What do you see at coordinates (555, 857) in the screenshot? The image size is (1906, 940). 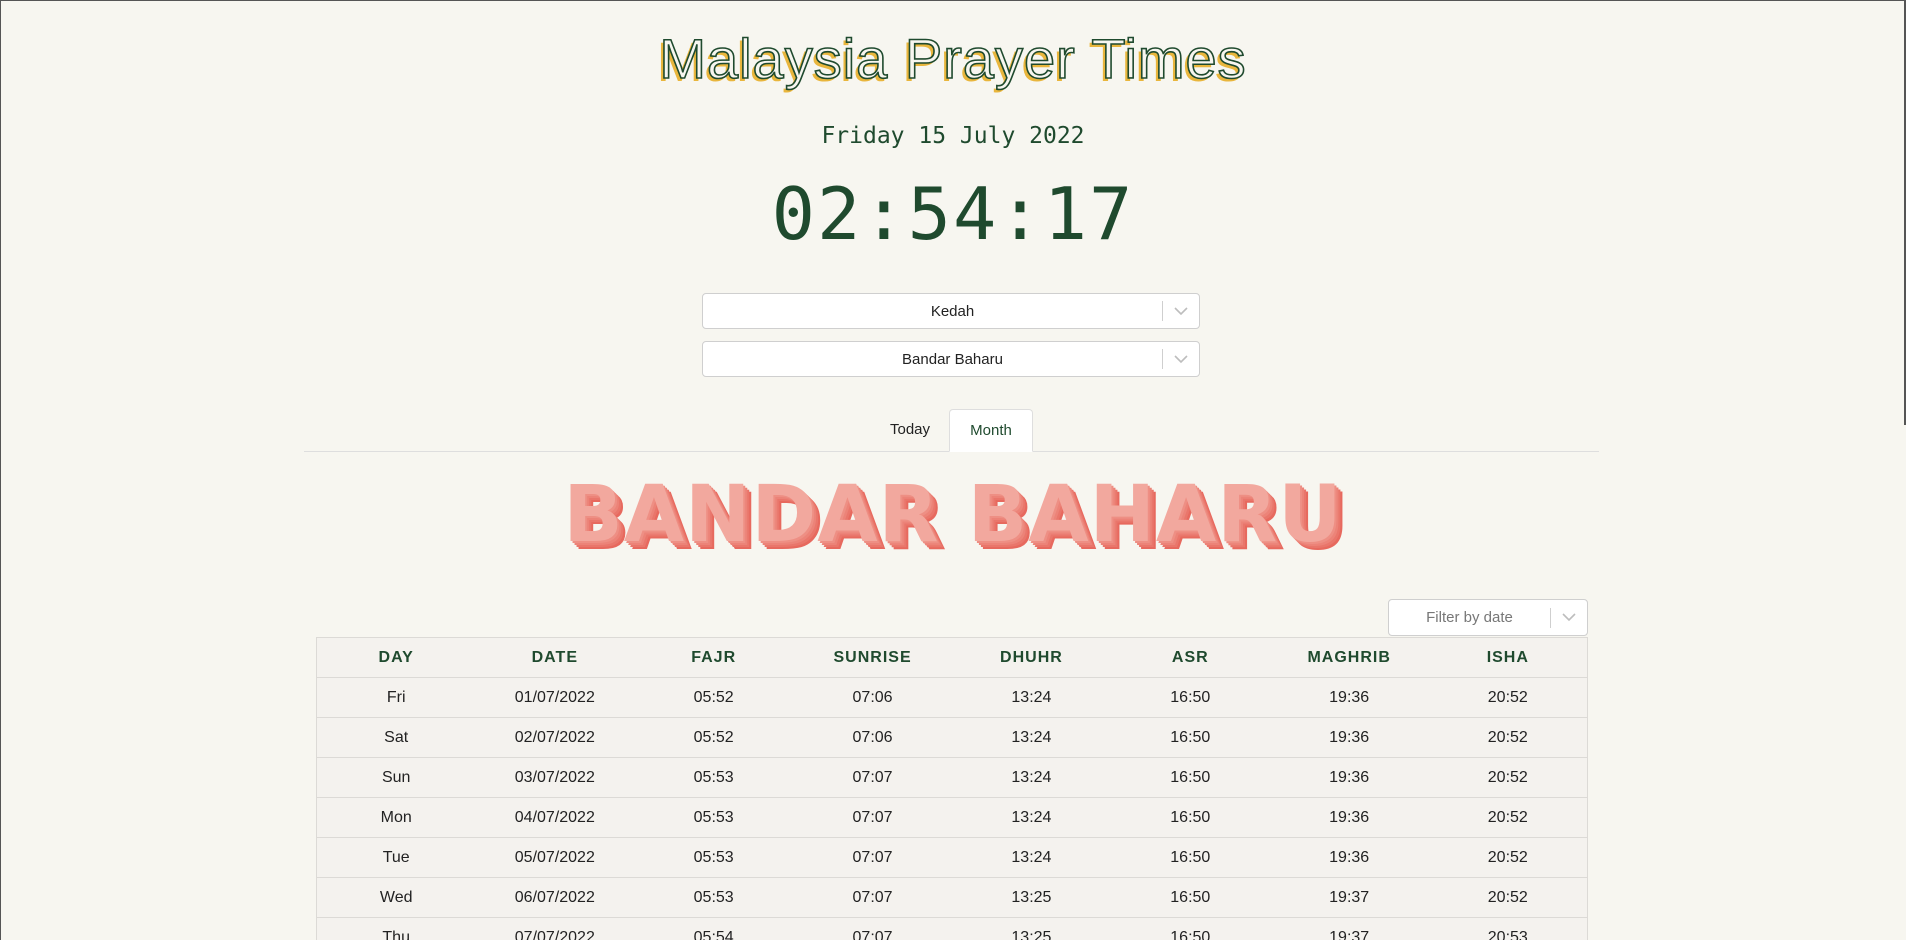 I see `table-cell: 05/07/2022` at bounding box center [555, 857].